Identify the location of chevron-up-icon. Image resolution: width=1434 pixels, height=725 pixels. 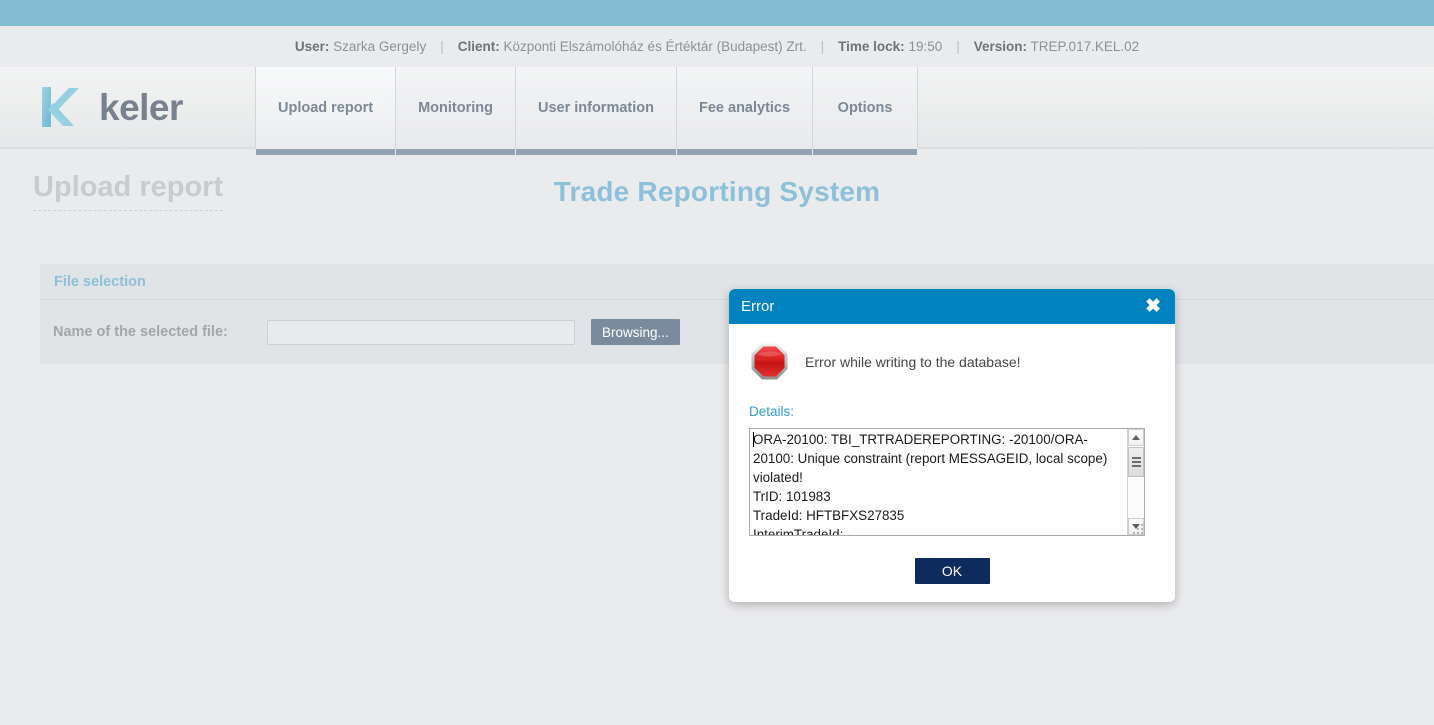
(1136, 437).